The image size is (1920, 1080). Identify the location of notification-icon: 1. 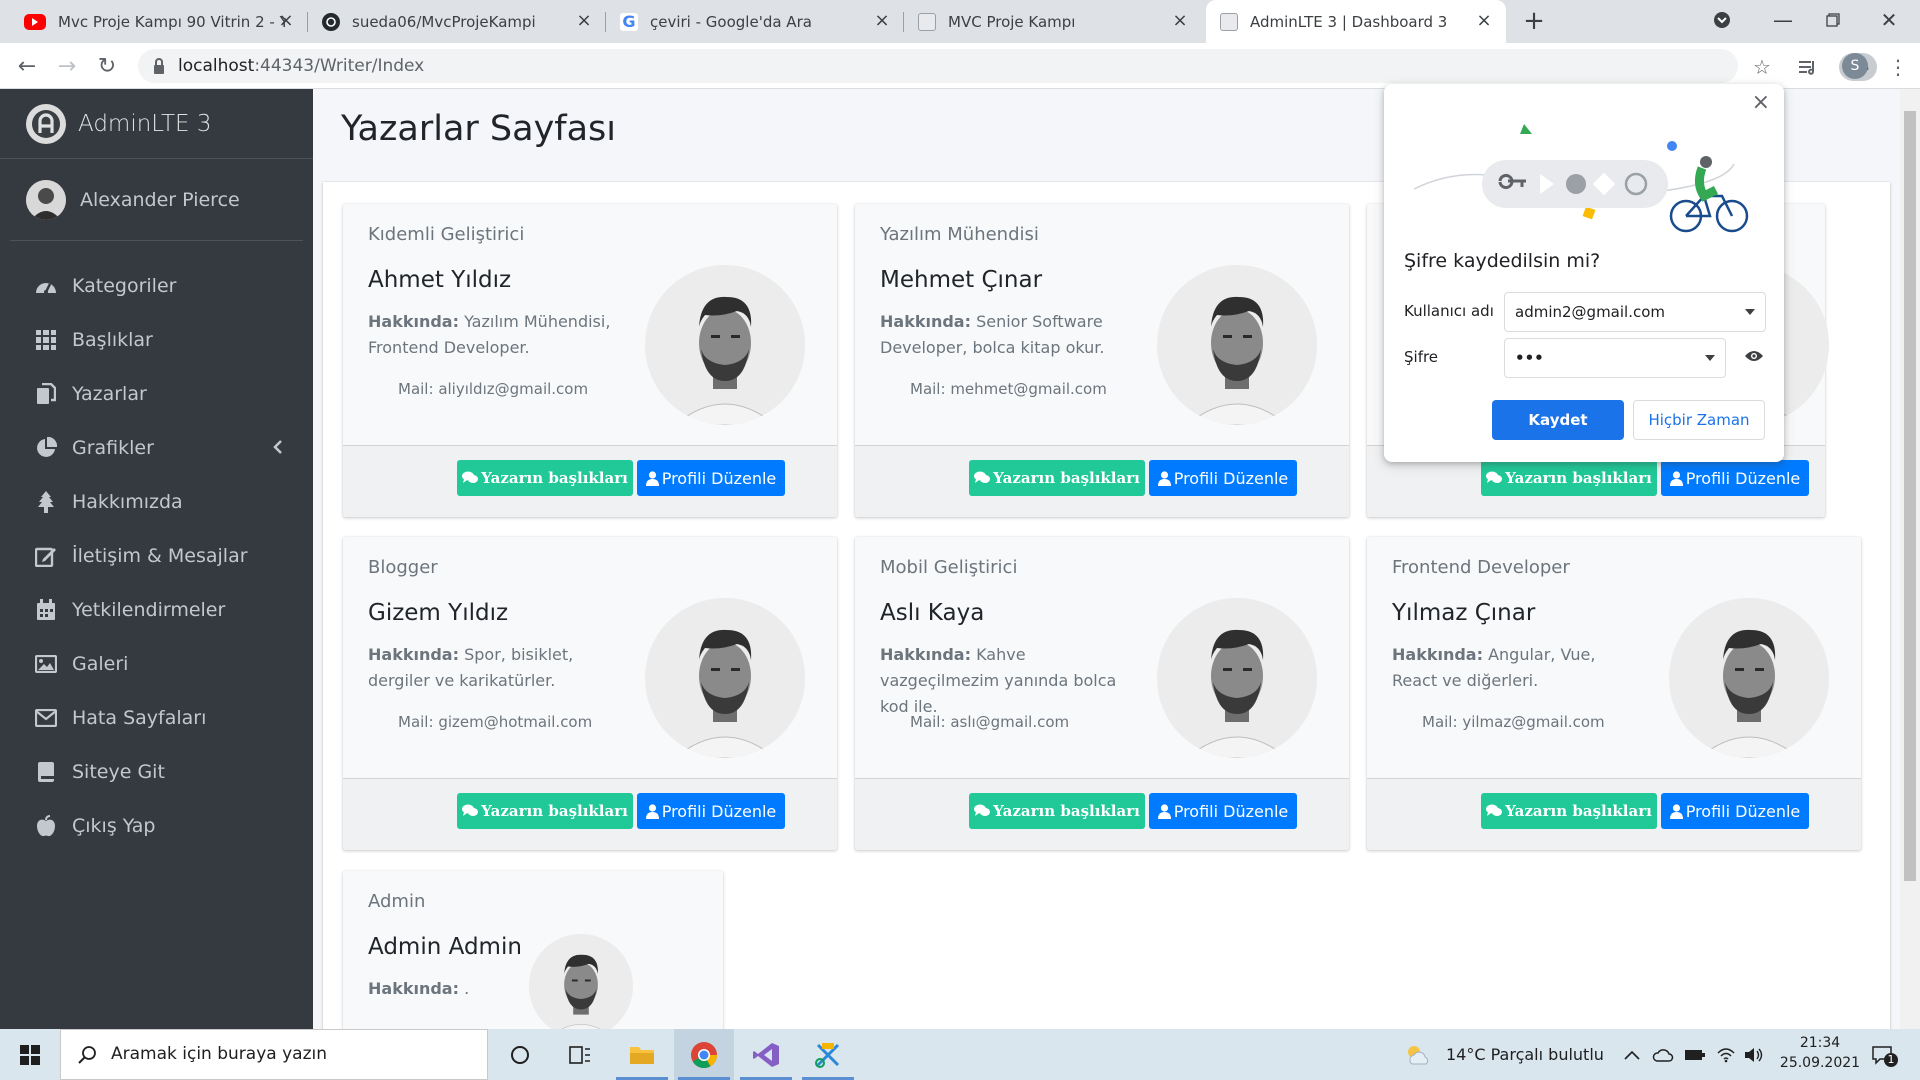
(1885, 1054).